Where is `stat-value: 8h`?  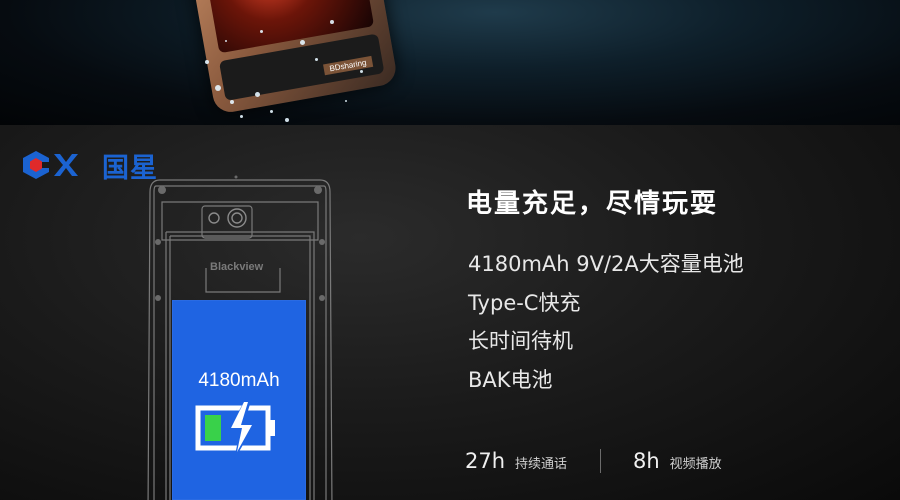 stat-value: 8h is located at coordinates (646, 461).